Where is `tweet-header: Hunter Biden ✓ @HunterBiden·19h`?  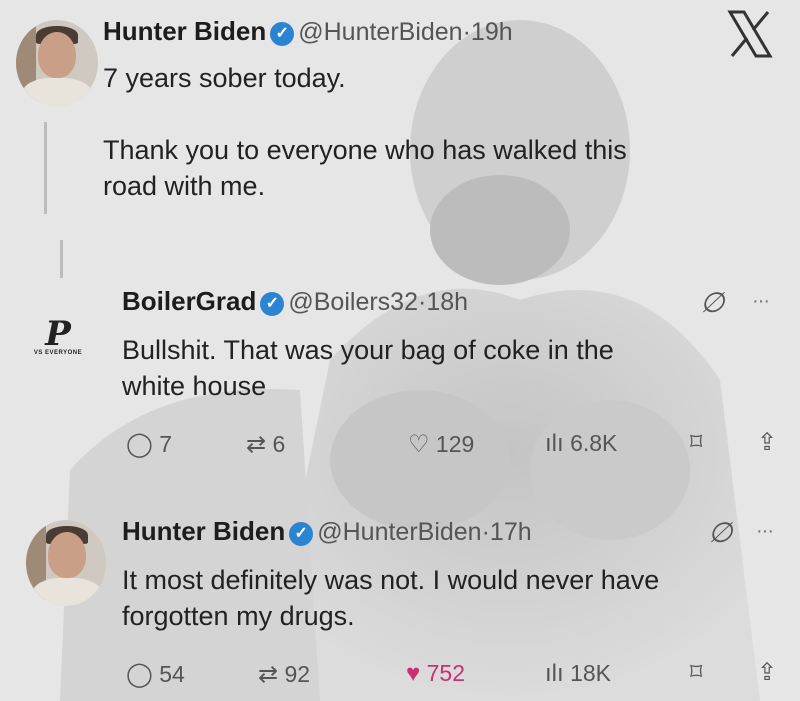 tweet-header: Hunter Biden ✓ @HunterBiden·19h is located at coordinates (308, 31).